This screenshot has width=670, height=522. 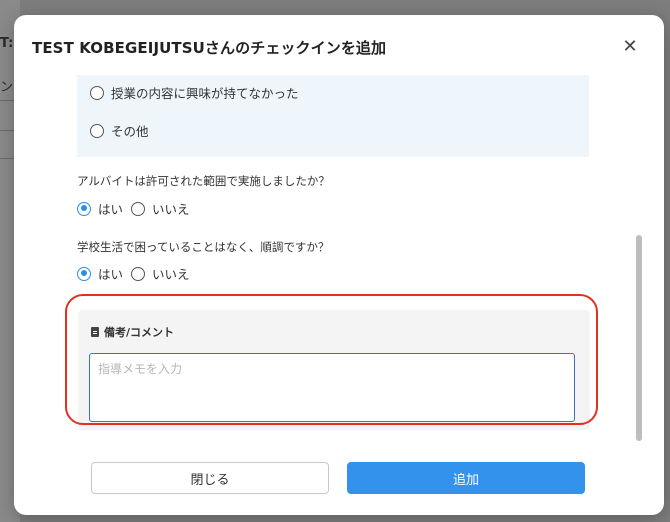 I want to click on comment-heading: 備考/コメント, so click(x=132, y=332).